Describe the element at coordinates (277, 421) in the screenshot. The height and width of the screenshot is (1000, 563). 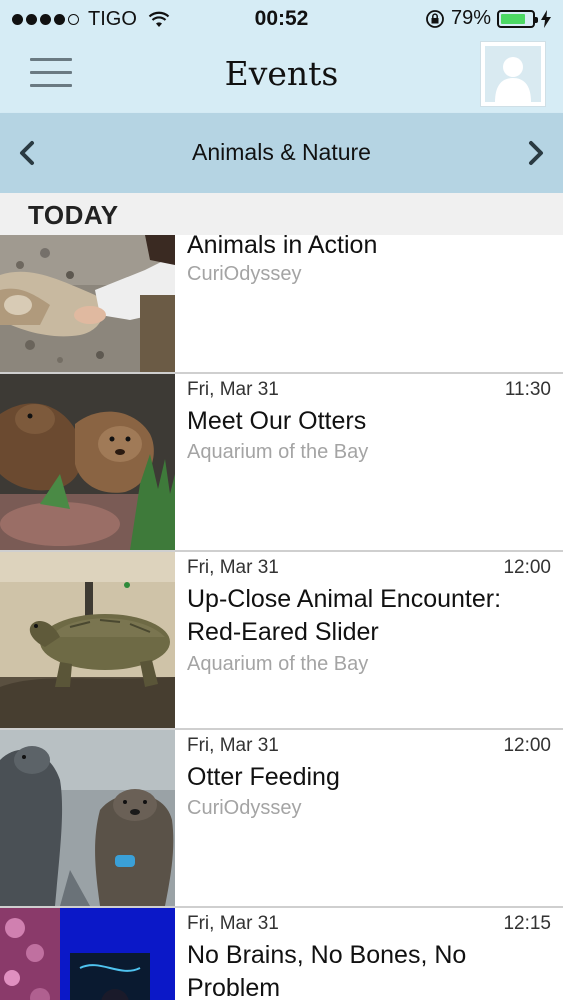
I see `event-title: Meet Our Otters` at that location.